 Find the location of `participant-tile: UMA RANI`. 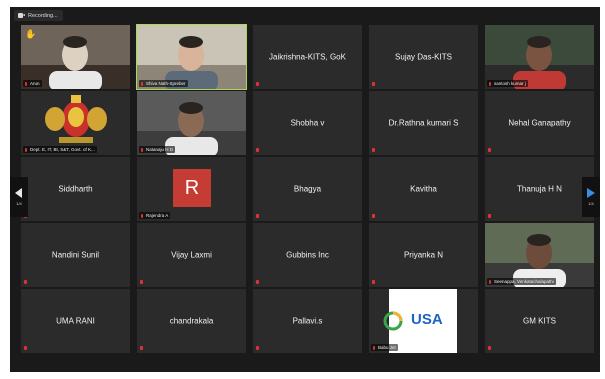

participant-tile: UMA RANI is located at coordinates (75, 321).